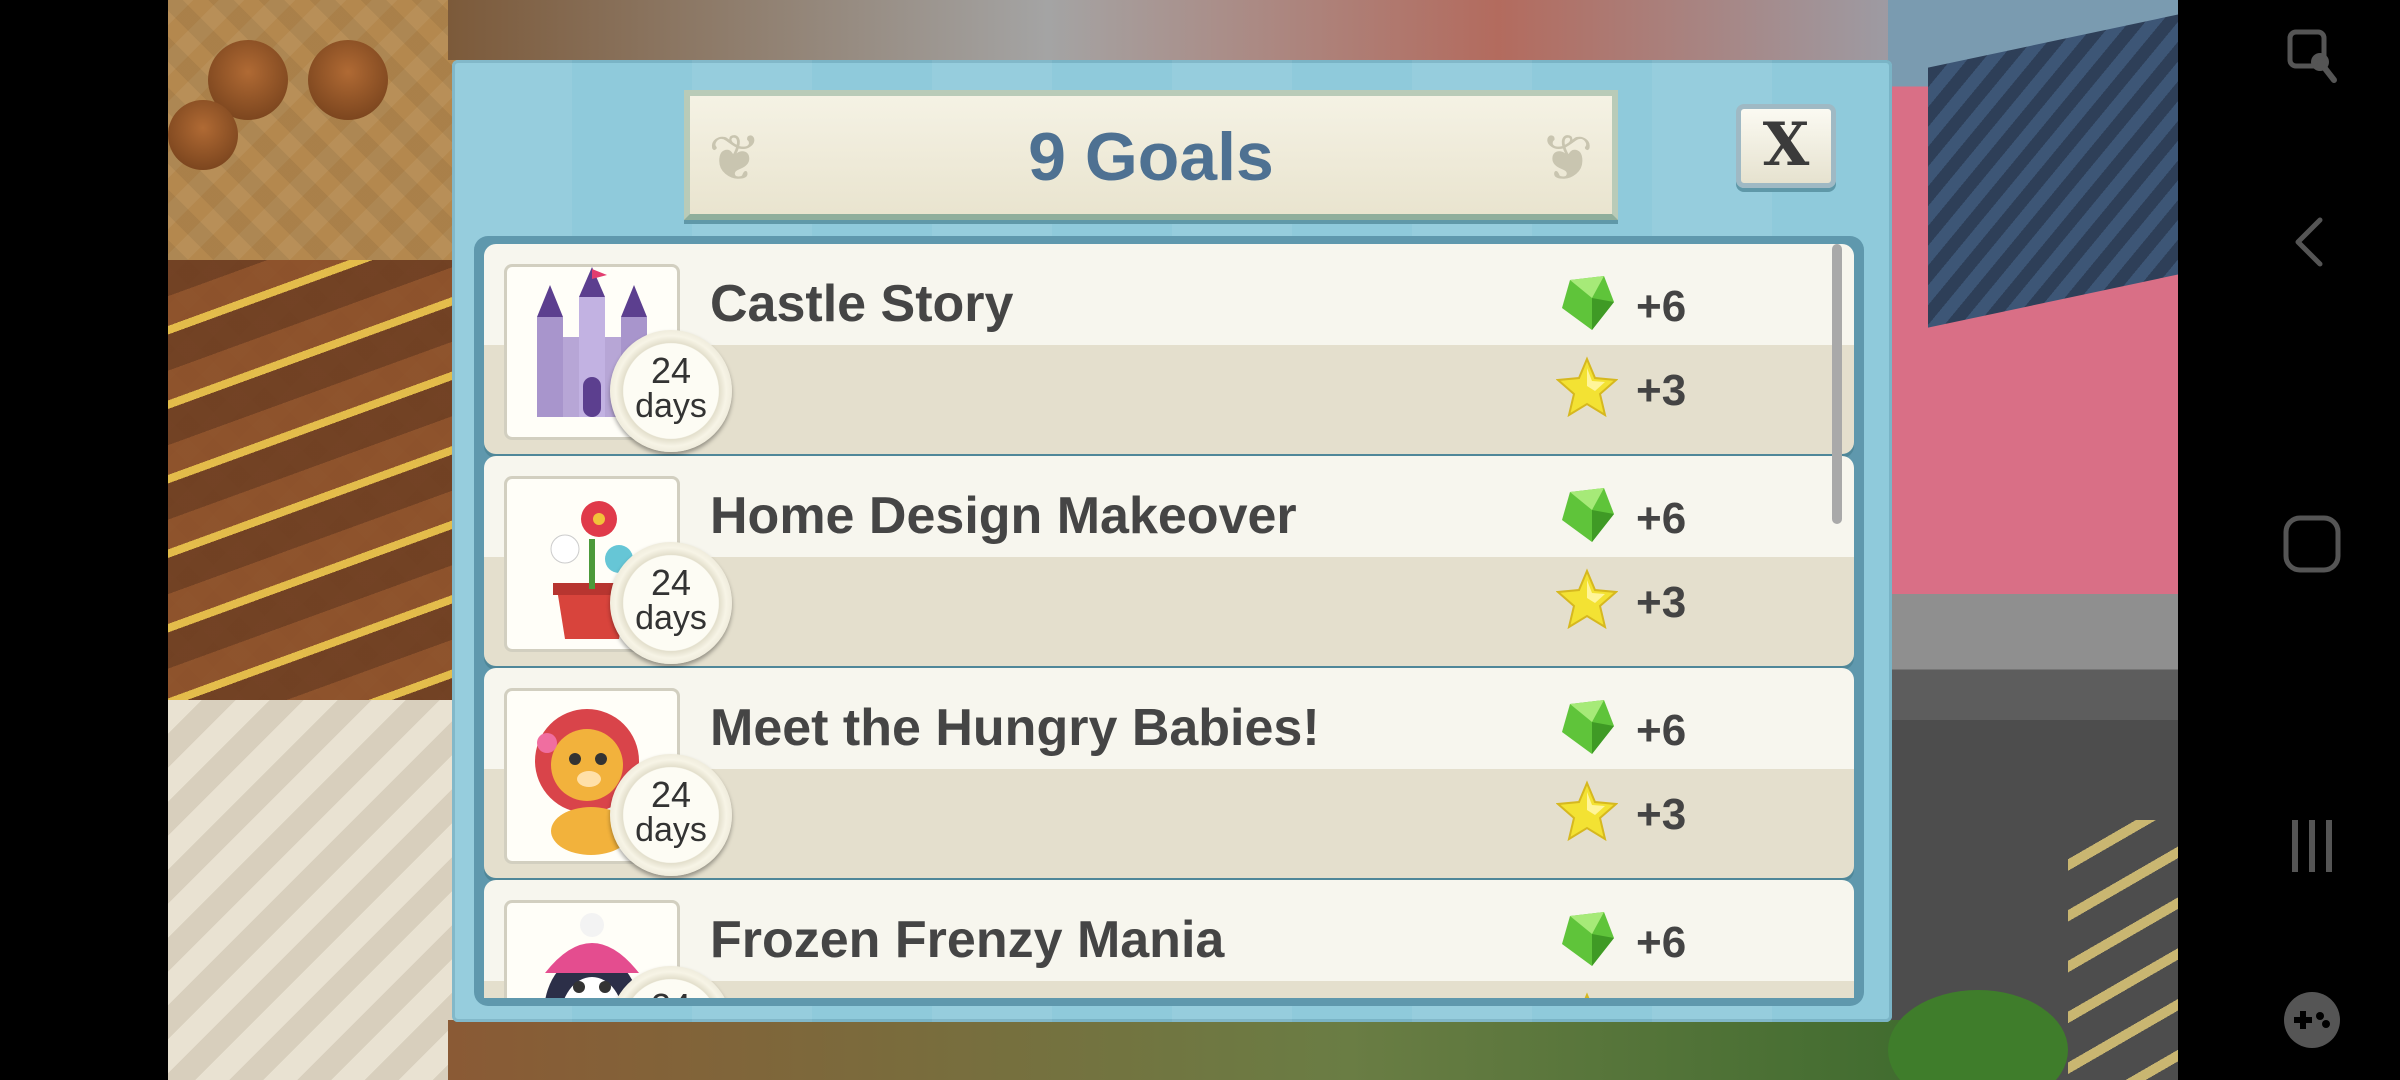 The image size is (2400, 1080). What do you see at coordinates (2312, 544) in the screenshot?
I see `home-icon` at bounding box center [2312, 544].